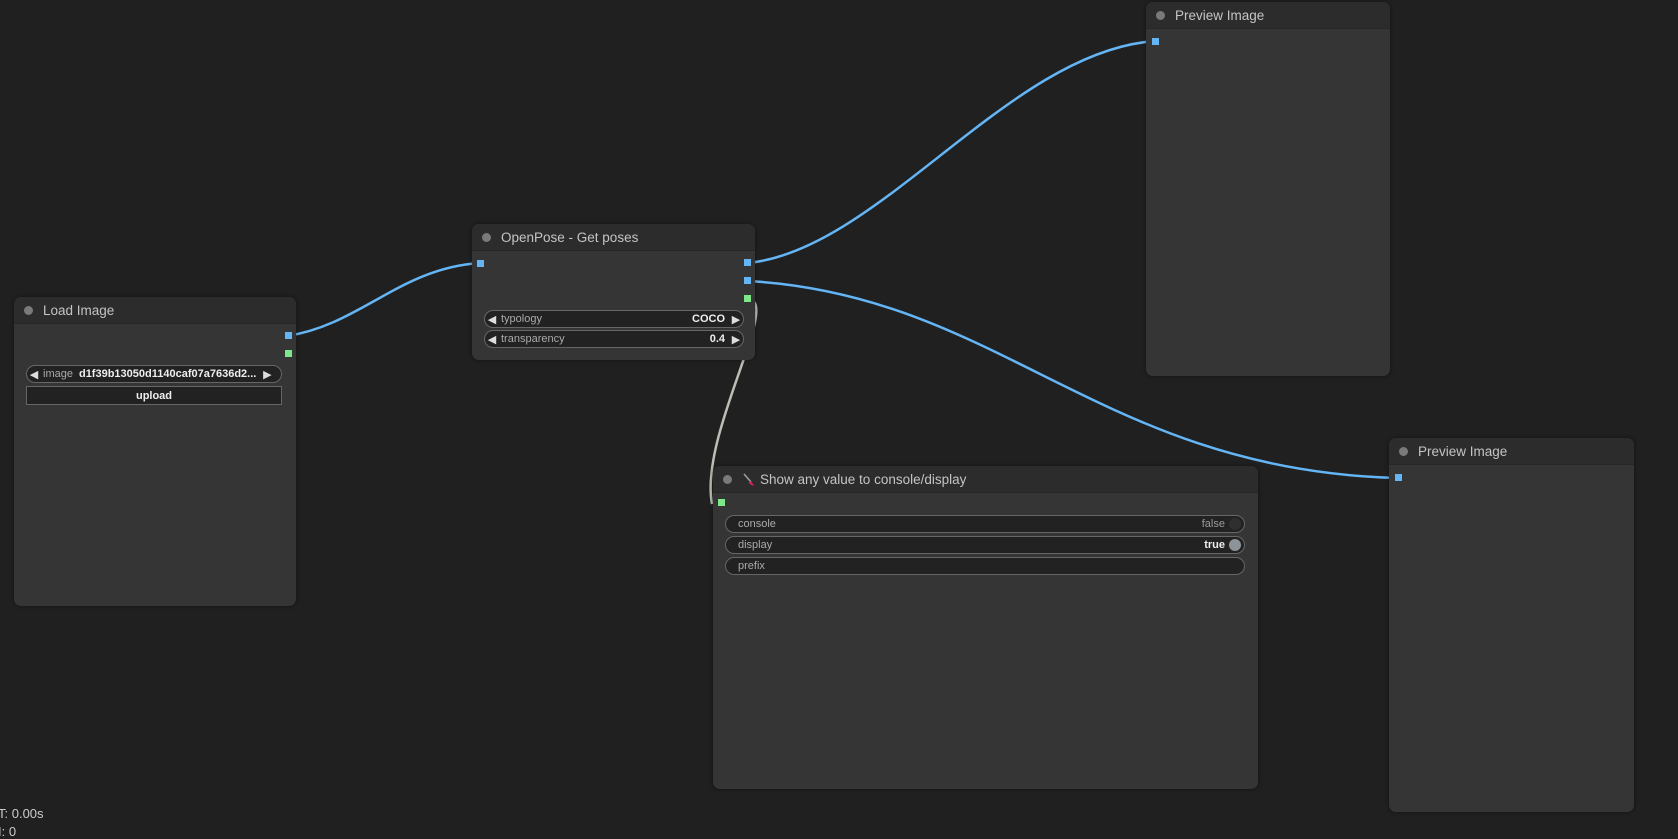 The height and width of the screenshot is (839, 1678). What do you see at coordinates (480, 263) in the screenshot?
I see `image-input-slot` at bounding box center [480, 263].